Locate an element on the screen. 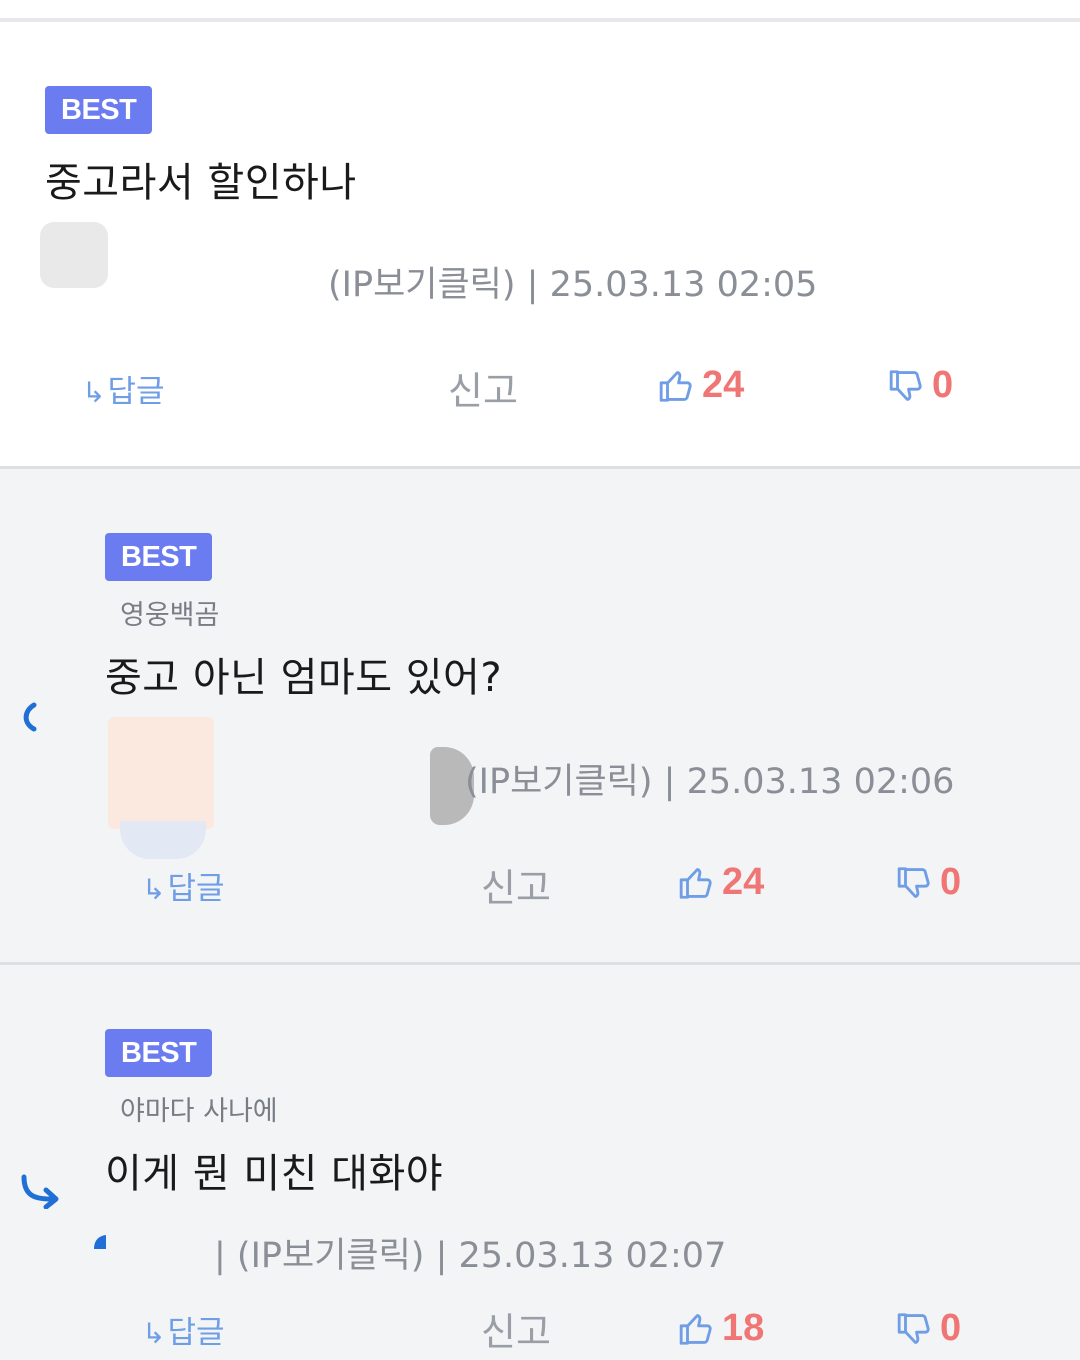 This screenshot has height=1360, width=1080. comment-text: 중고라서 할인하나 is located at coordinates (201, 183).